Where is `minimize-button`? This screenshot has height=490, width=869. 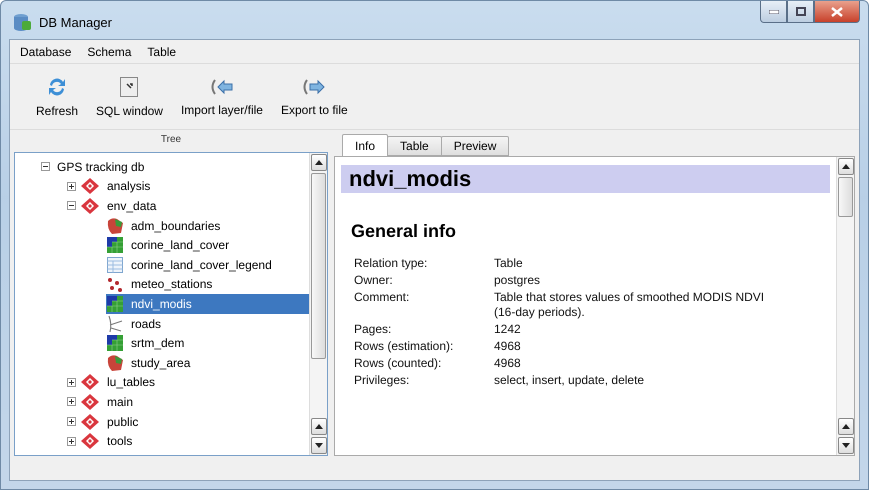
minimize-button is located at coordinates (773, 12).